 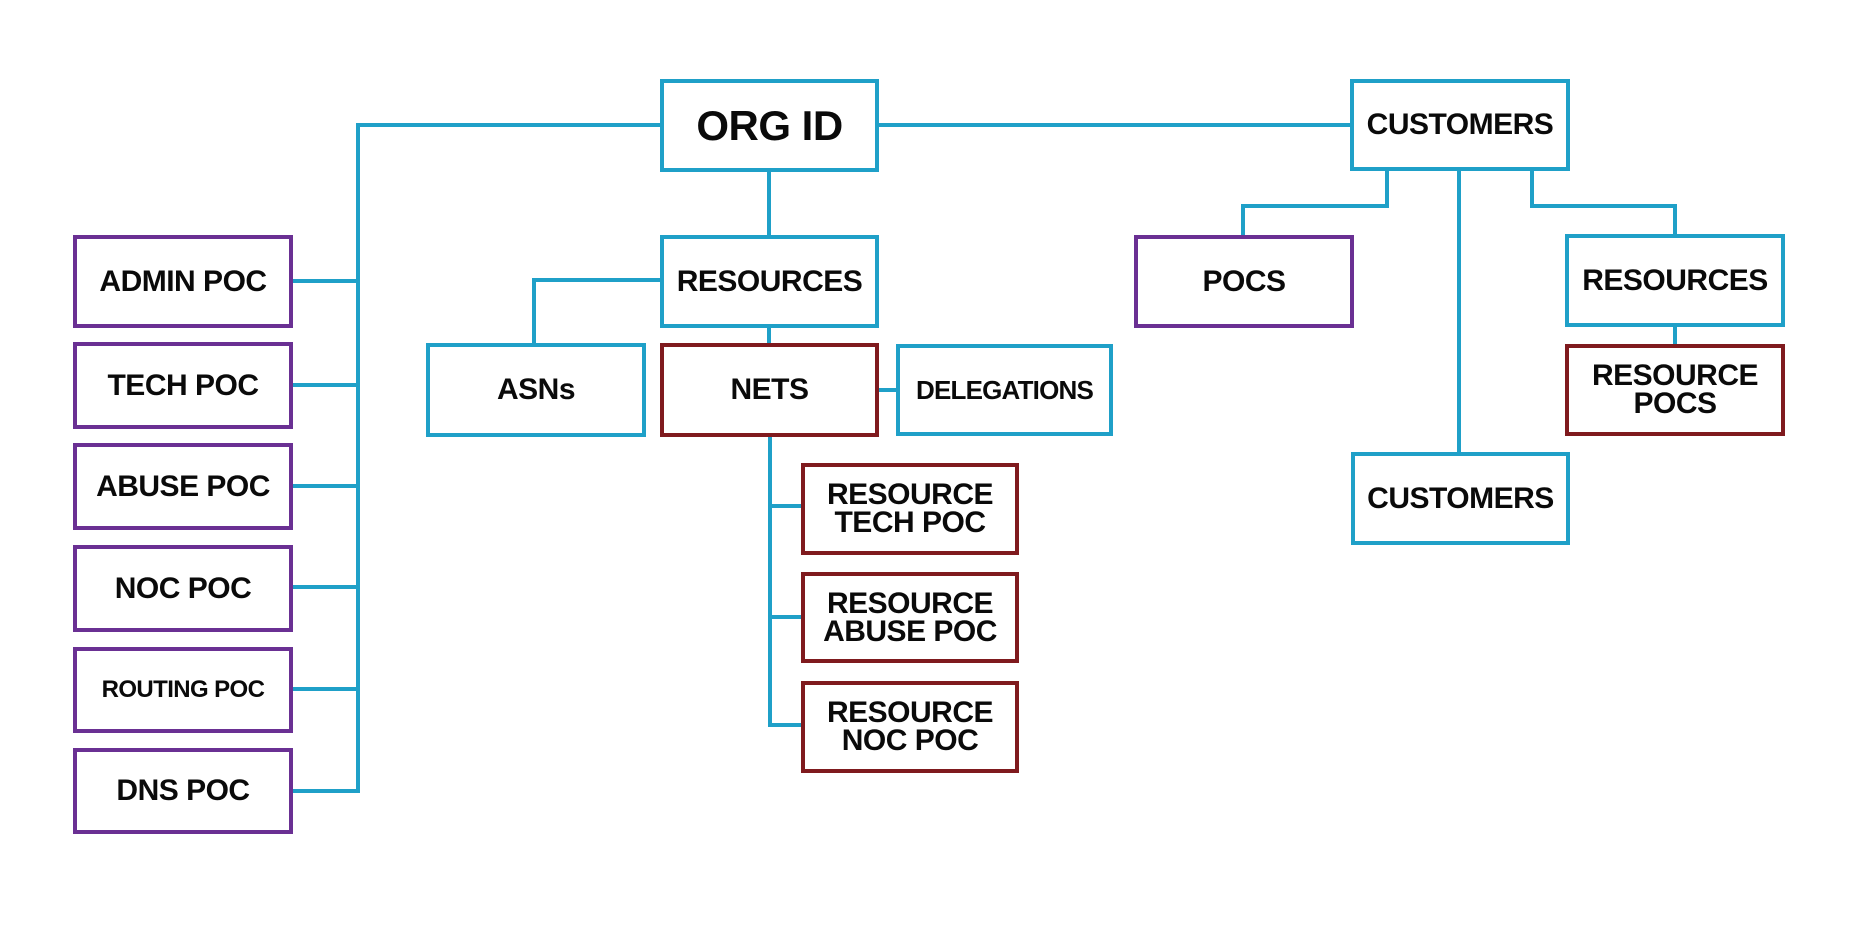 I want to click on node-admin-poc: ADMIN POC, so click(x=183, y=281).